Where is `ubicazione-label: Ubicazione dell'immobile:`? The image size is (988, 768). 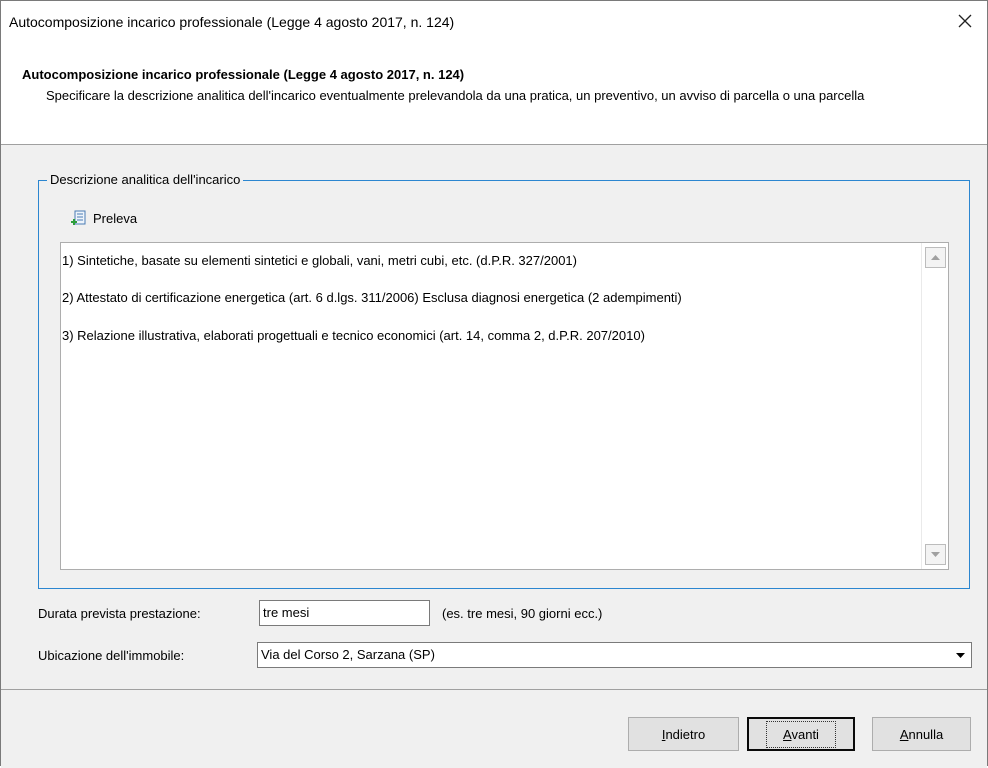 ubicazione-label: Ubicazione dell'immobile: is located at coordinates (111, 655).